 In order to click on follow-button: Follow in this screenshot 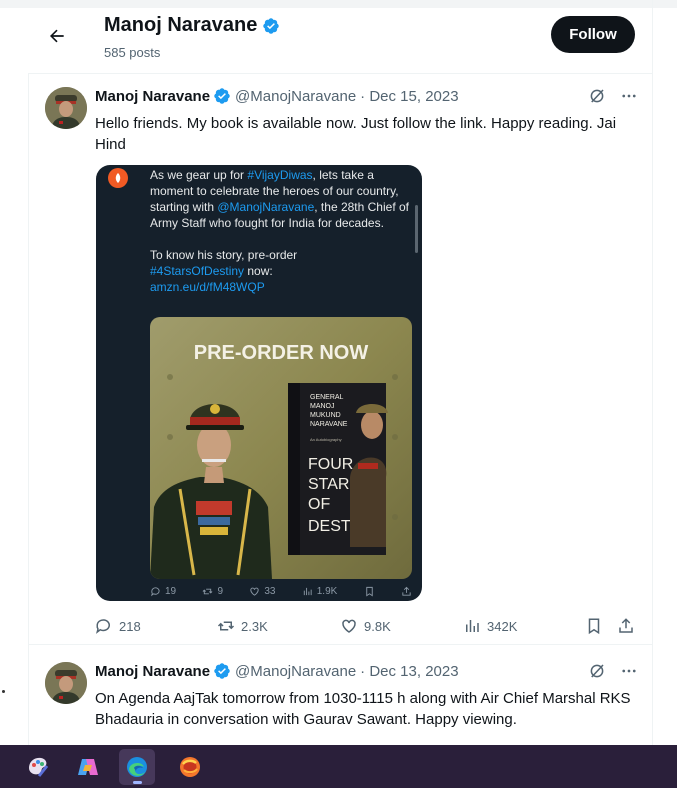, I will do `click(593, 34)`.